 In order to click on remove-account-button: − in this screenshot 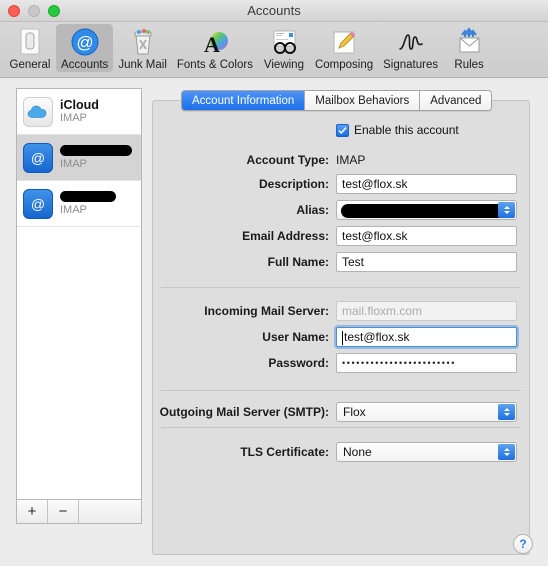, I will do `click(63, 511)`.